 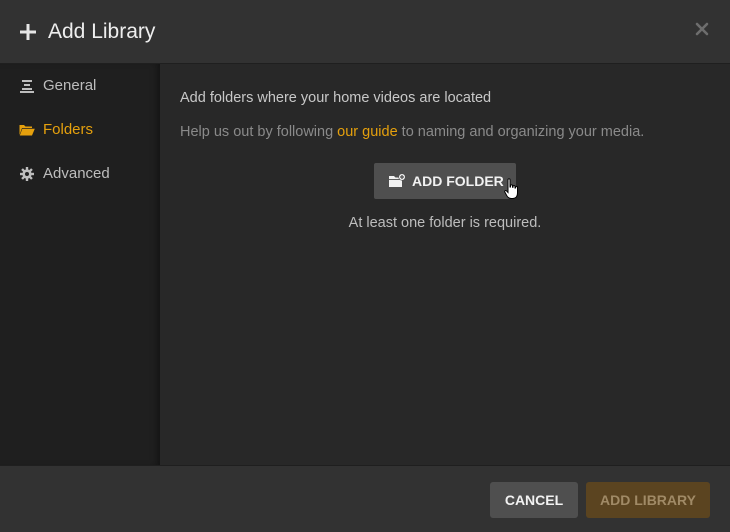 I want to click on sidebar-item-general: General, so click(x=80, y=86).